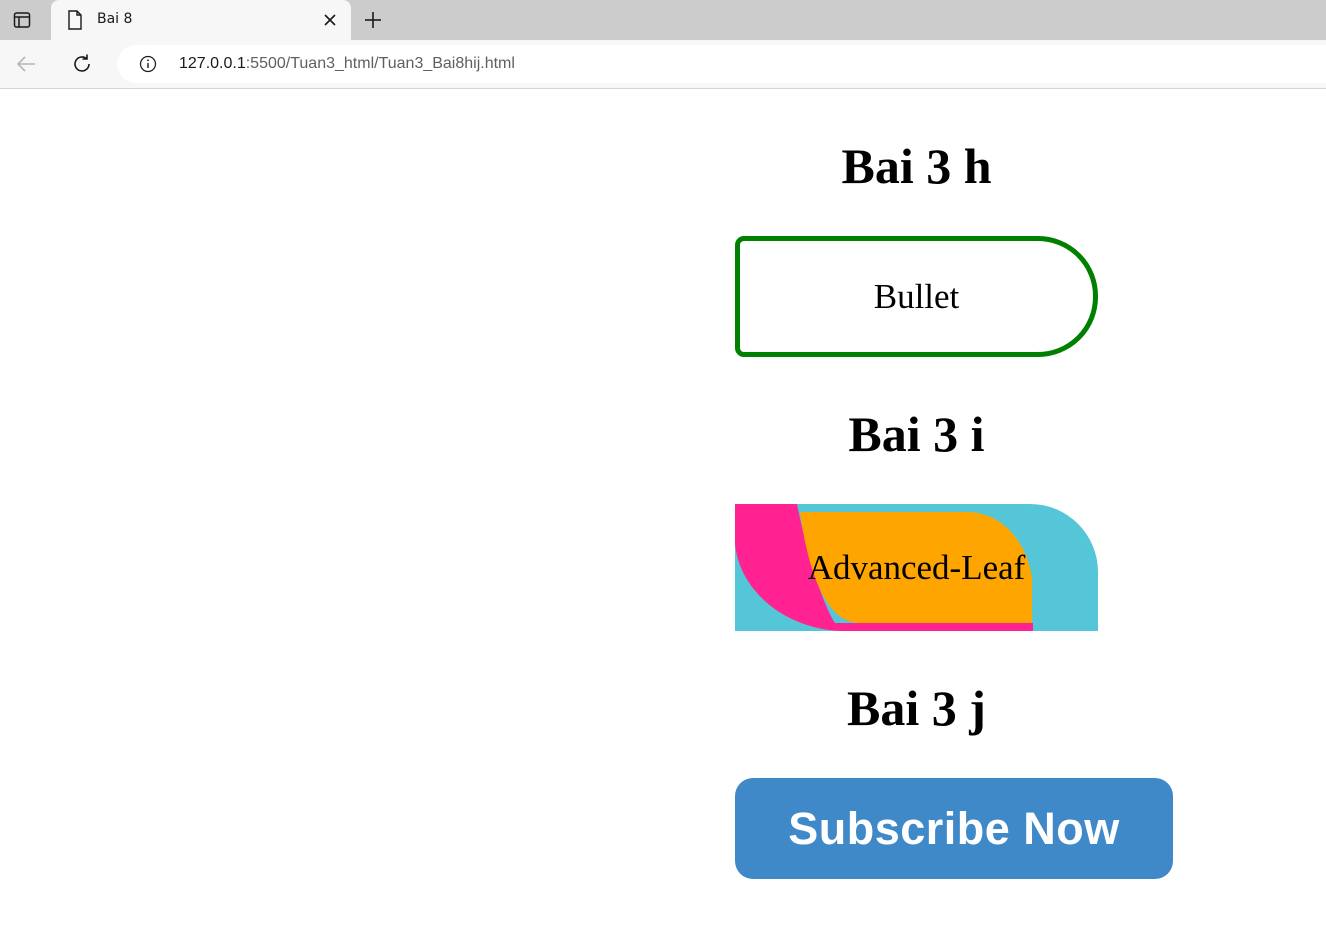 The height and width of the screenshot is (930, 1326). Describe the element at coordinates (212, 63) in the screenshot. I see `url-host: 127.0.0.1` at that location.